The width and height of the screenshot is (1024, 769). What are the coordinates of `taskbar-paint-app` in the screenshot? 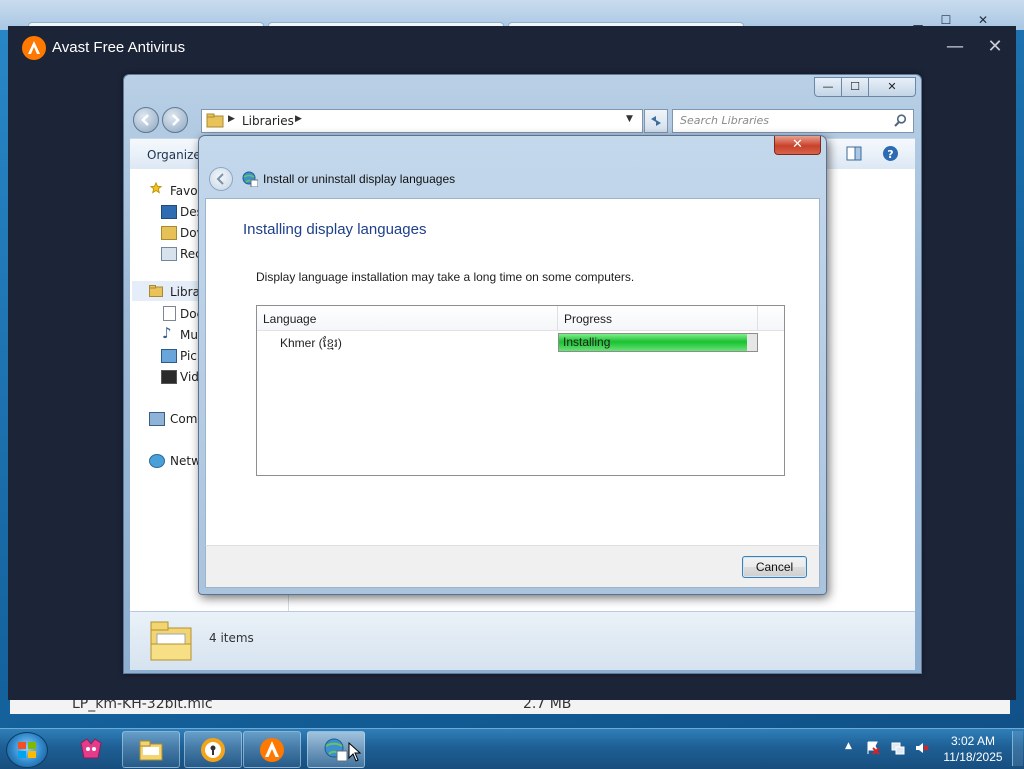 It's located at (91, 749).